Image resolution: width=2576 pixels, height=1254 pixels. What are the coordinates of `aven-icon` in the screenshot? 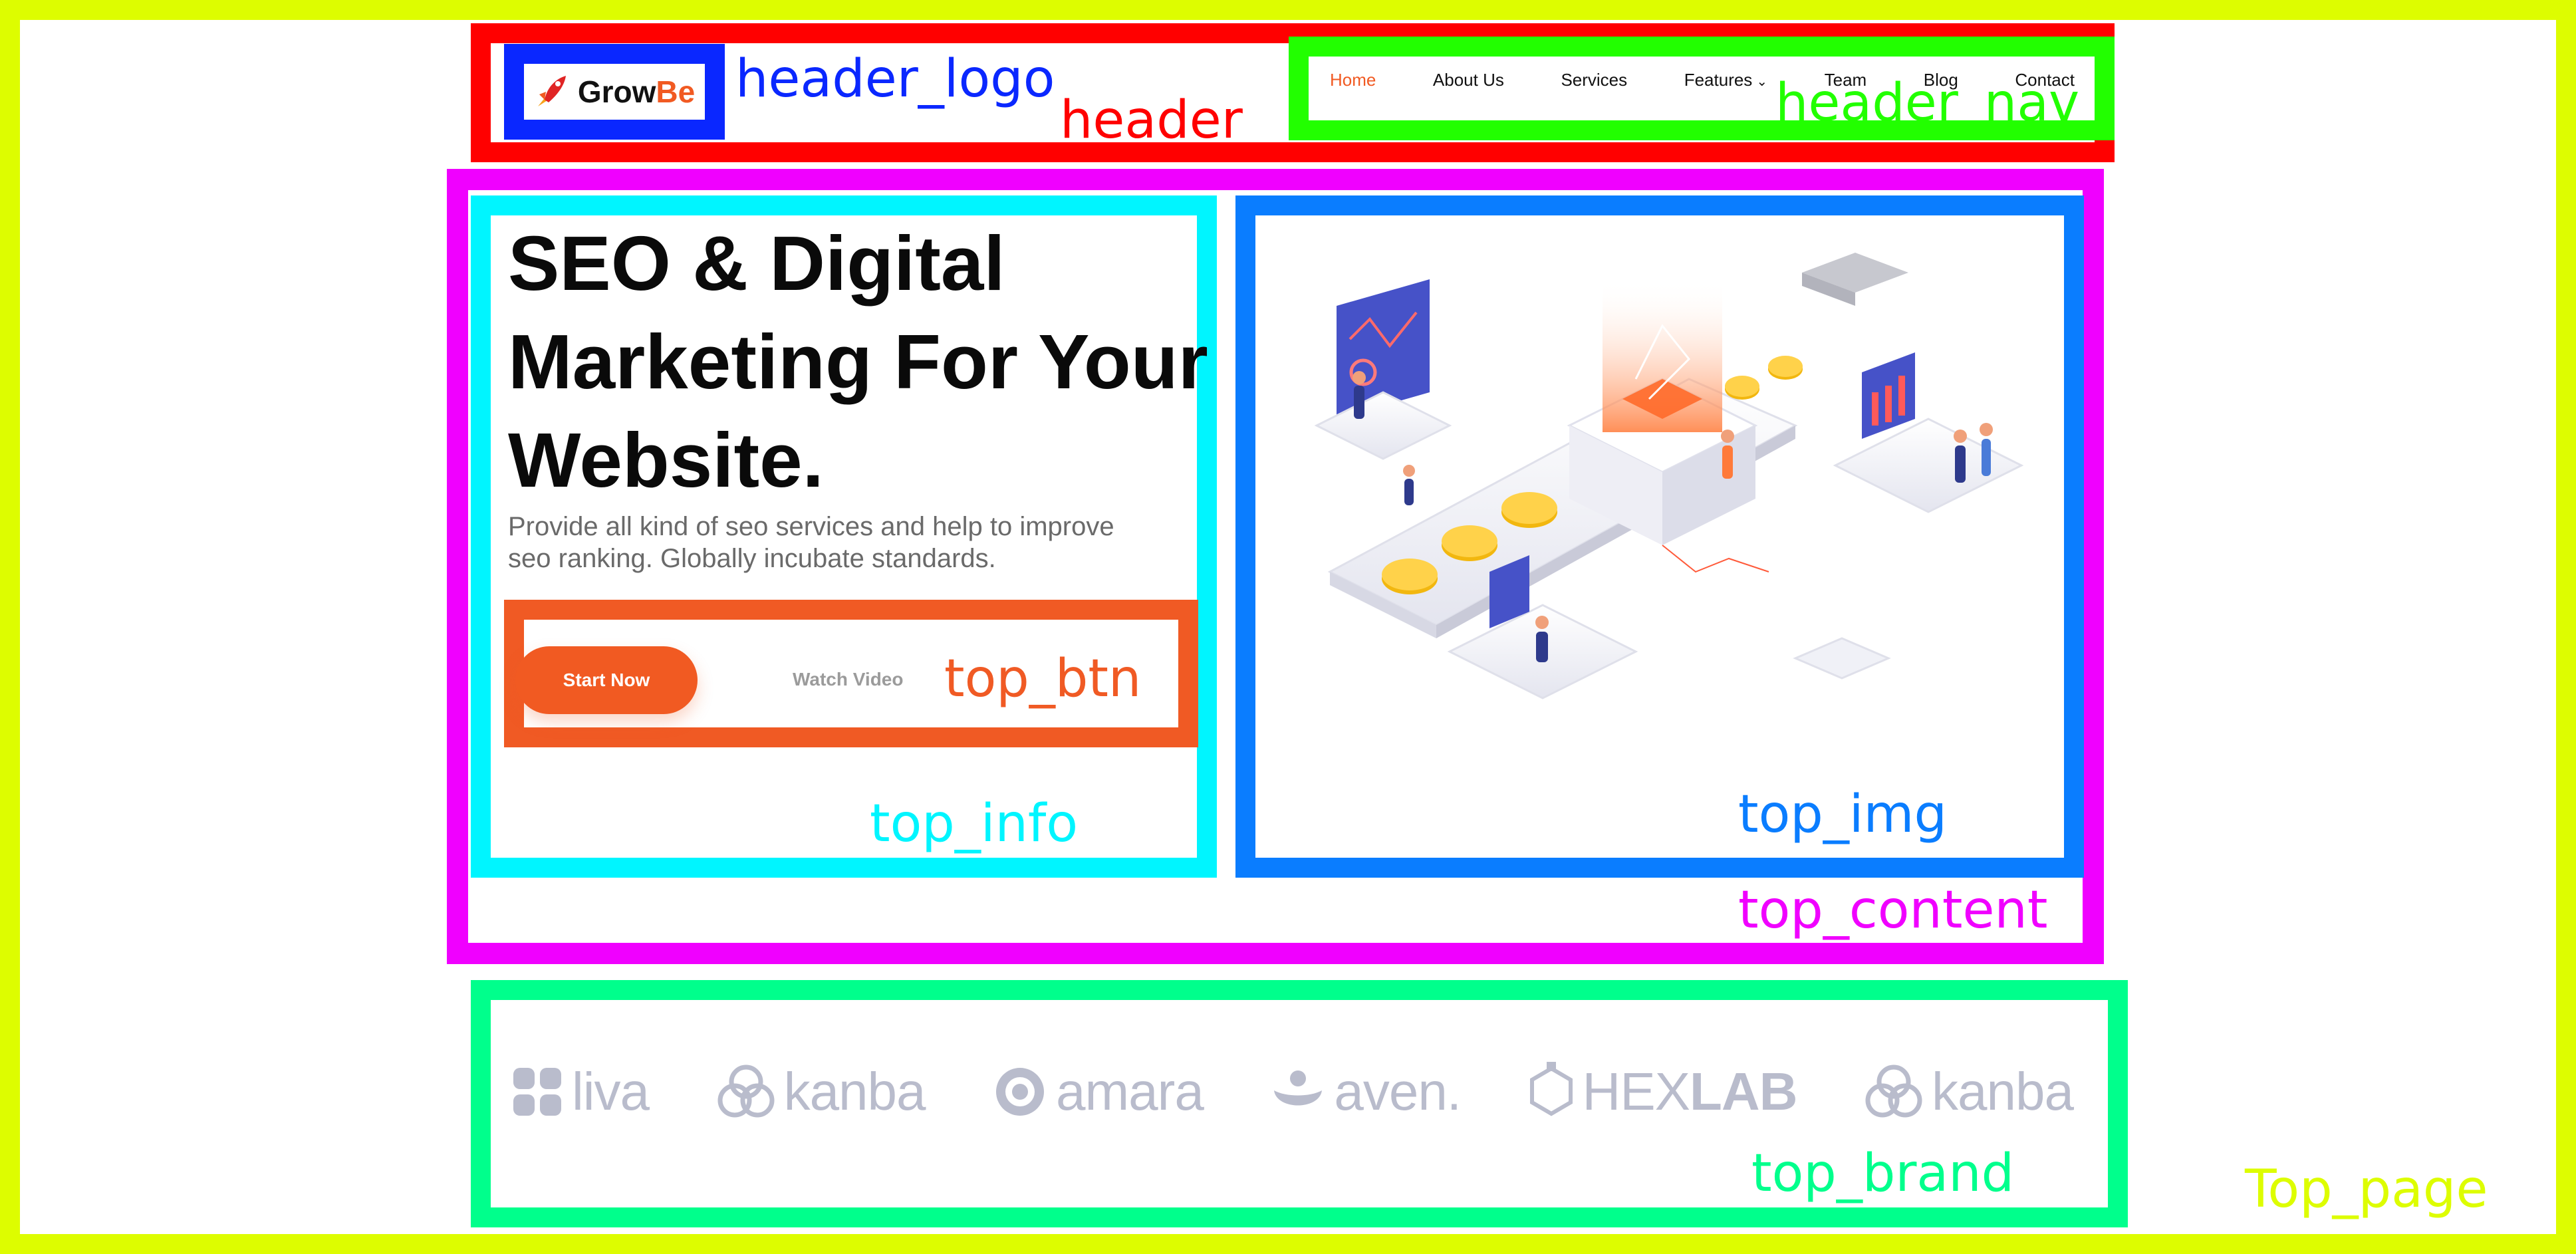 It's located at (1298, 1088).